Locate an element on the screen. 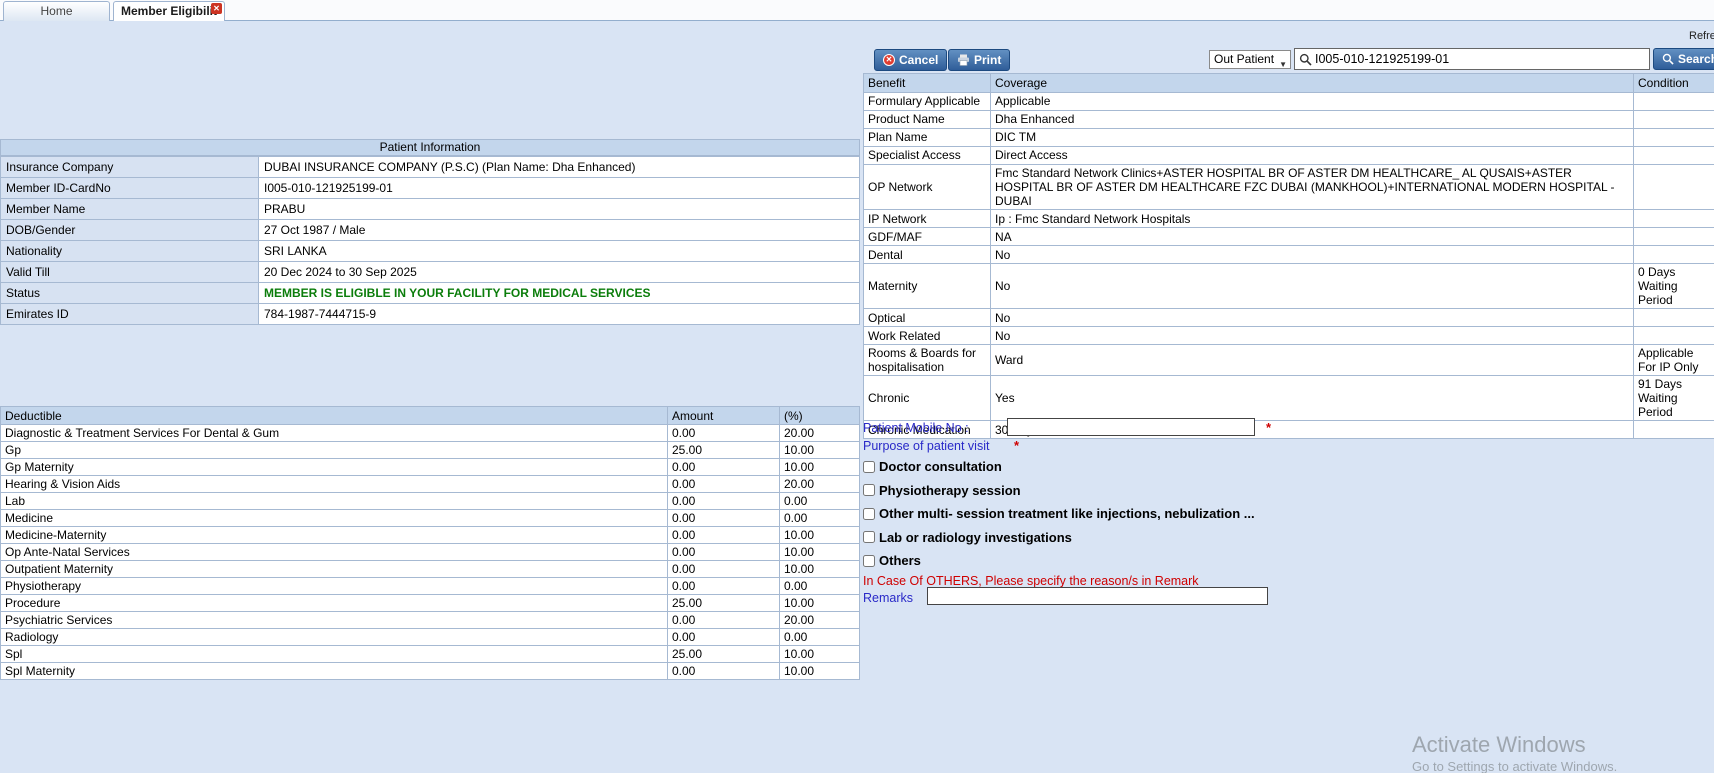 The height and width of the screenshot is (773, 1714). tab-member-eligibility: Member Eligibilit ✕ is located at coordinates (169, 11).